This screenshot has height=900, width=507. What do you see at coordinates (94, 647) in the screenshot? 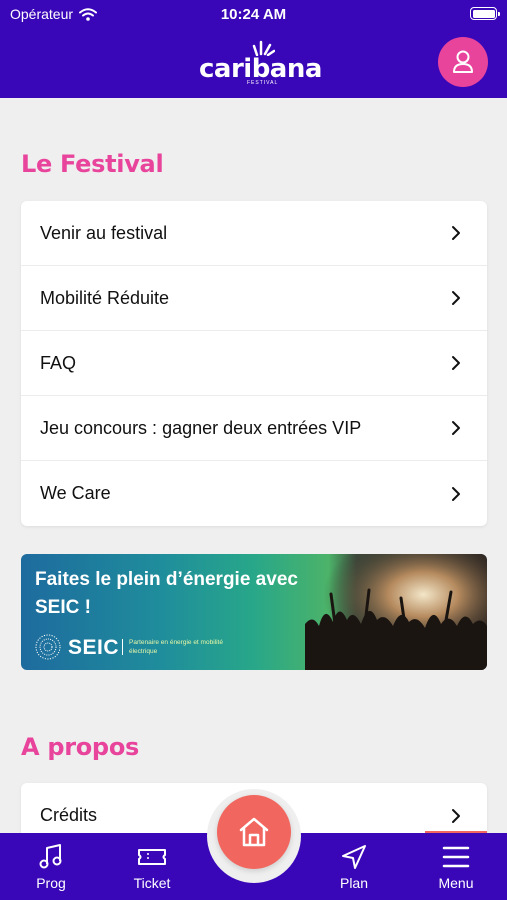
I see `seic-wordmark: SEIC` at bounding box center [94, 647].